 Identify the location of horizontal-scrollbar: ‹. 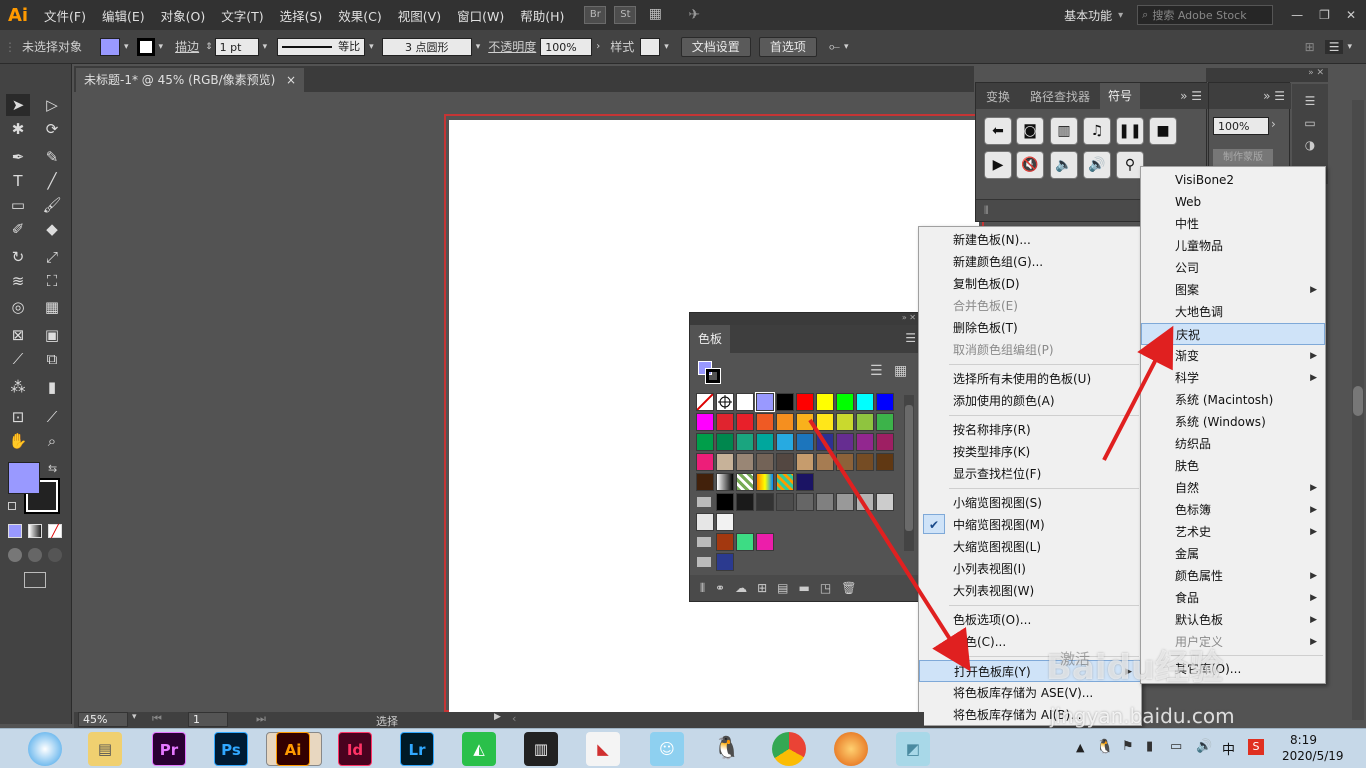
(514, 718).